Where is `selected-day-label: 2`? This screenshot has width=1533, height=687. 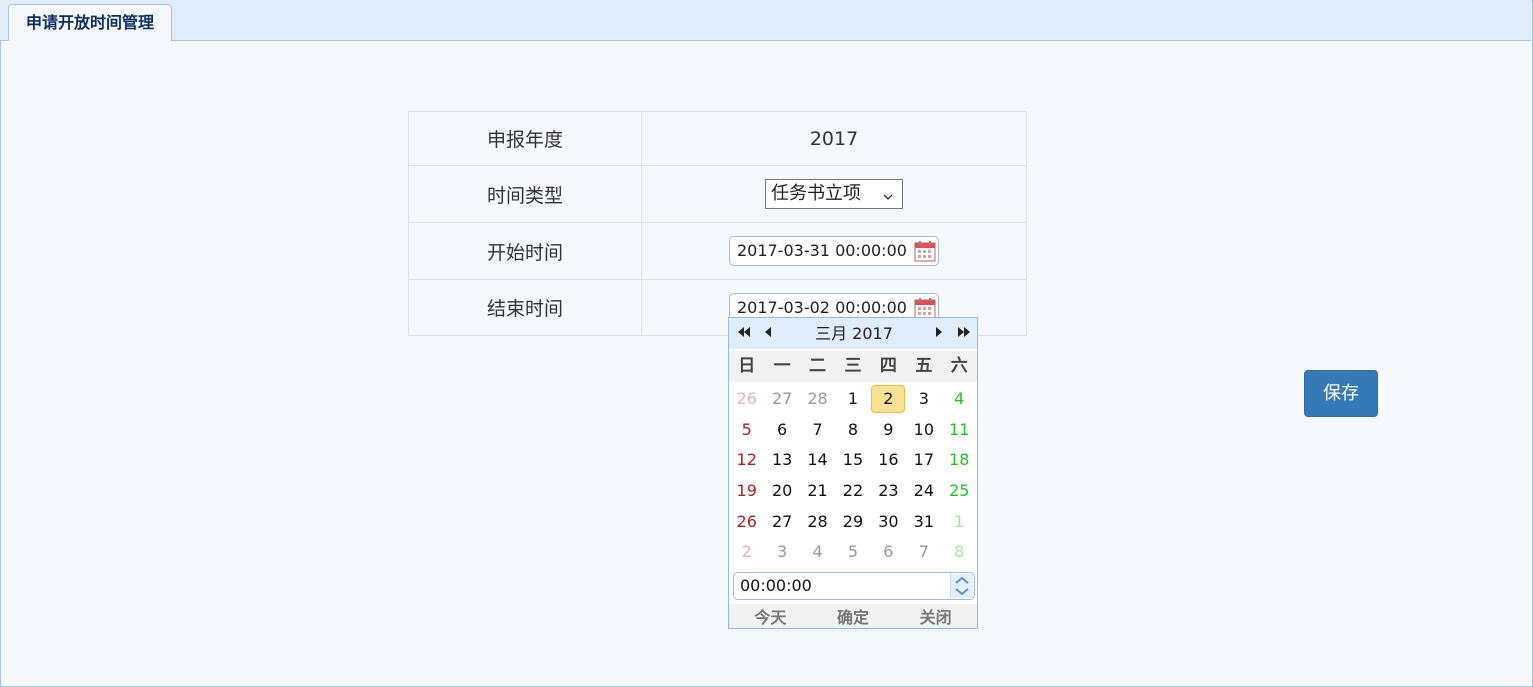
selected-day-label: 2 is located at coordinates (888, 399).